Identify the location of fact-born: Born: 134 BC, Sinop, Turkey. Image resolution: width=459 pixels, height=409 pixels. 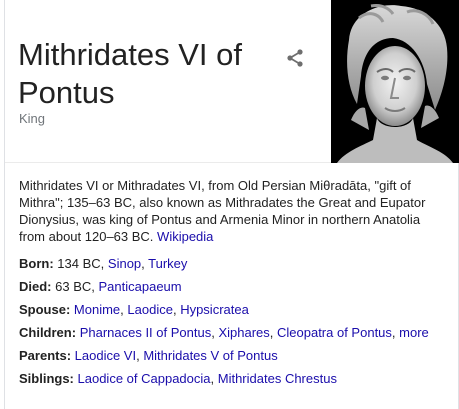
(103, 263).